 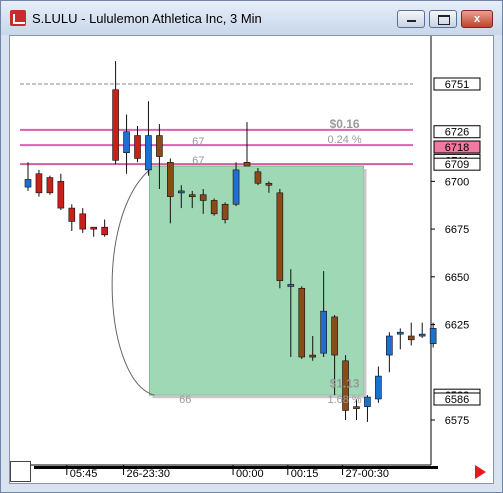 I want to click on chart-annotation: 1.68 %, so click(x=344, y=400).